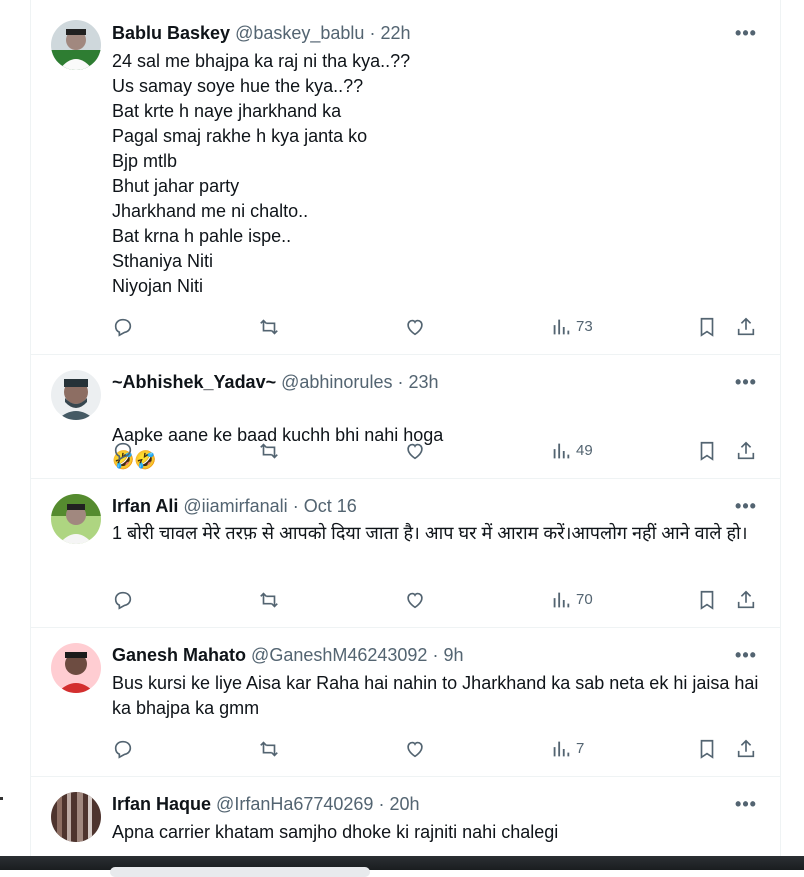 Image resolution: width=804 pixels, height=877 pixels. I want to click on timestamp: 23h, so click(423, 382).